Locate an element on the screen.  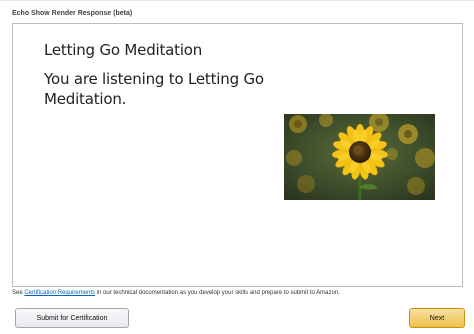
top-divider is located at coordinates (237, 0).